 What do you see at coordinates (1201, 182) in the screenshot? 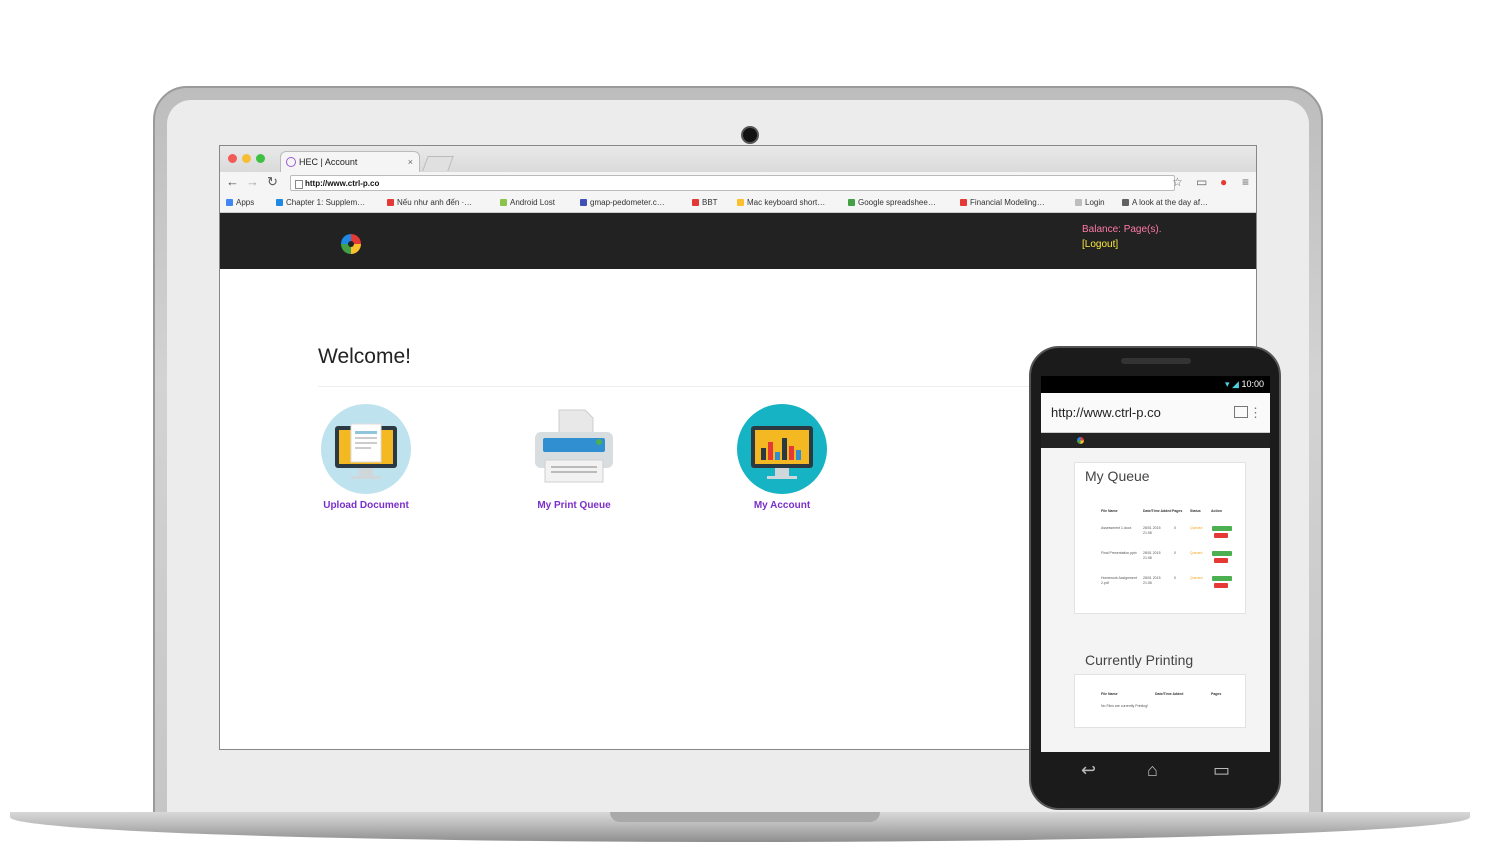
I see `cast-icon: ▭` at bounding box center [1201, 182].